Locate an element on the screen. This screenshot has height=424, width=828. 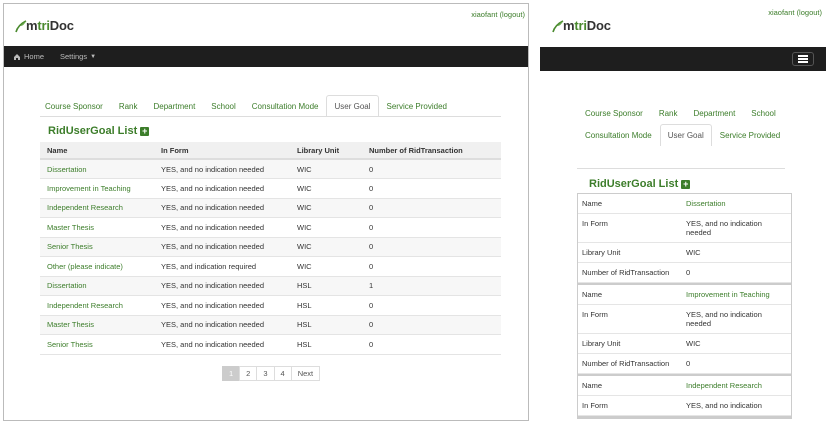
page-3: 3 is located at coordinates (265, 373).